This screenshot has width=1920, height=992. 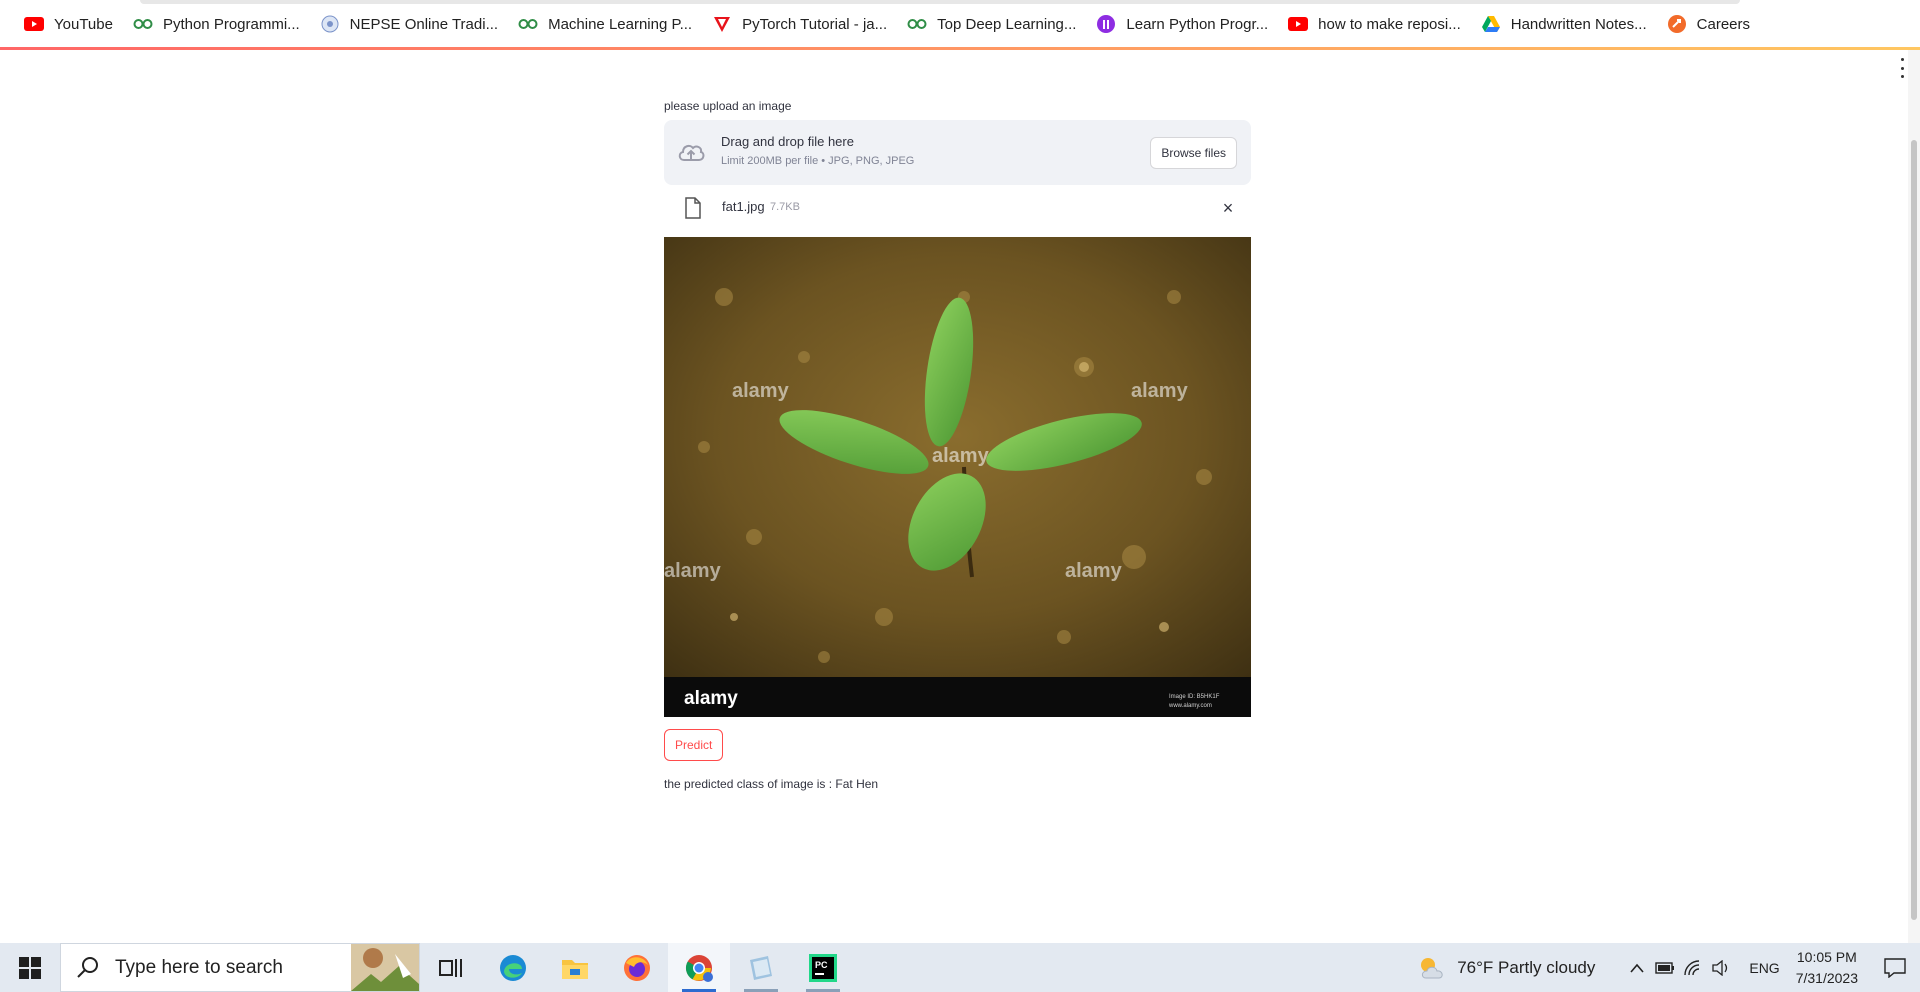 What do you see at coordinates (330, 24) in the screenshot?
I see `nepse-icon` at bounding box center [330, 24].